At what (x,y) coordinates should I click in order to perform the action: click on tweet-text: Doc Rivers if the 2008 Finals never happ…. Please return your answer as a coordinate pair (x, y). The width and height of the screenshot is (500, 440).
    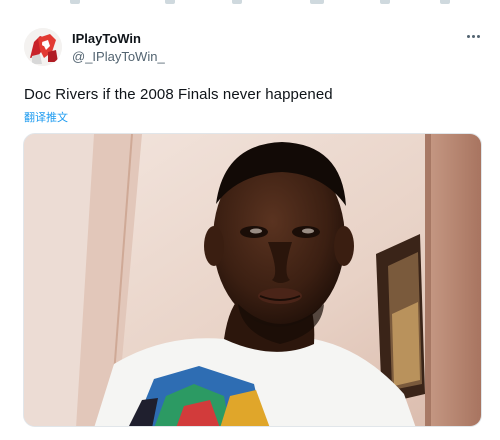
    Looking at the image, I should click on (178, 94).